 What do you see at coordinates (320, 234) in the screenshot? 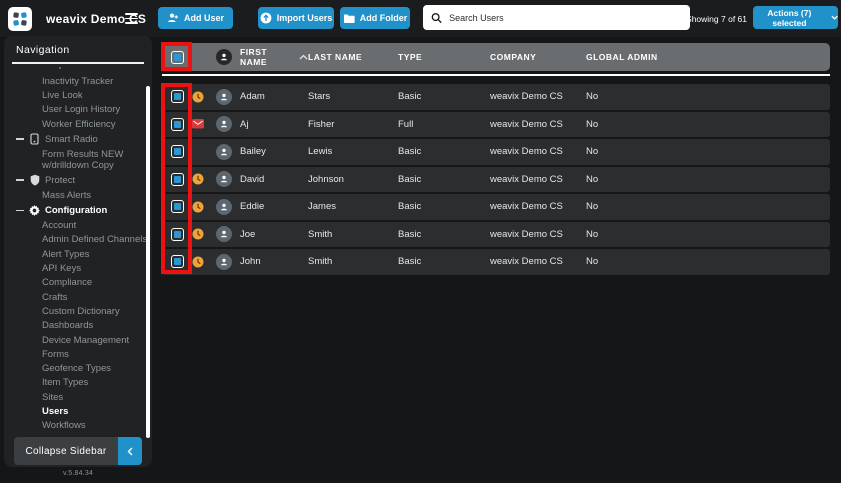
I see `last-name-cell: Smith` at bounding box center [320, 234].